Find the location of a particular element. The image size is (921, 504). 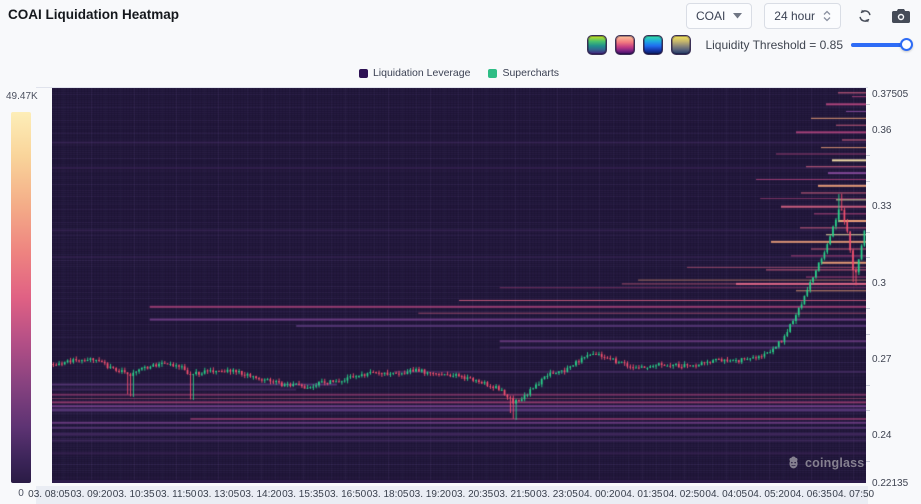

threshold-slider is located at coordinates (882, 45).